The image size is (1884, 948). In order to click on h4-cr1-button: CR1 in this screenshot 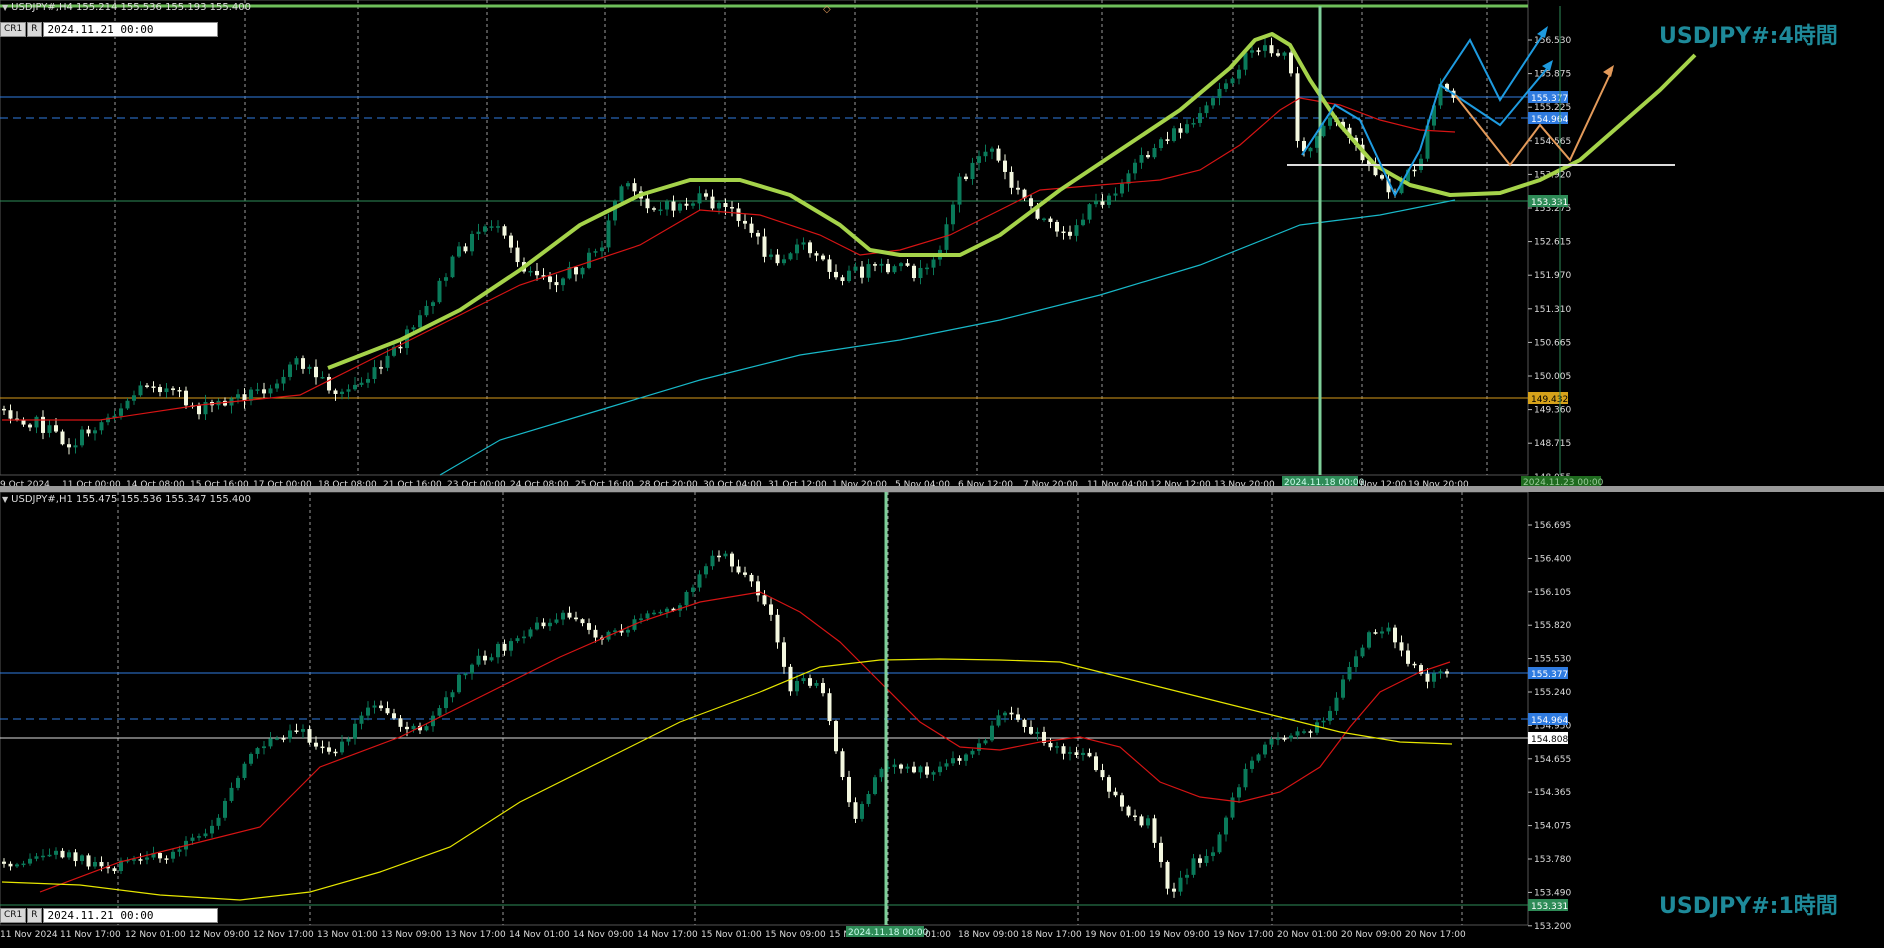, I will do `click(13, 29)`.